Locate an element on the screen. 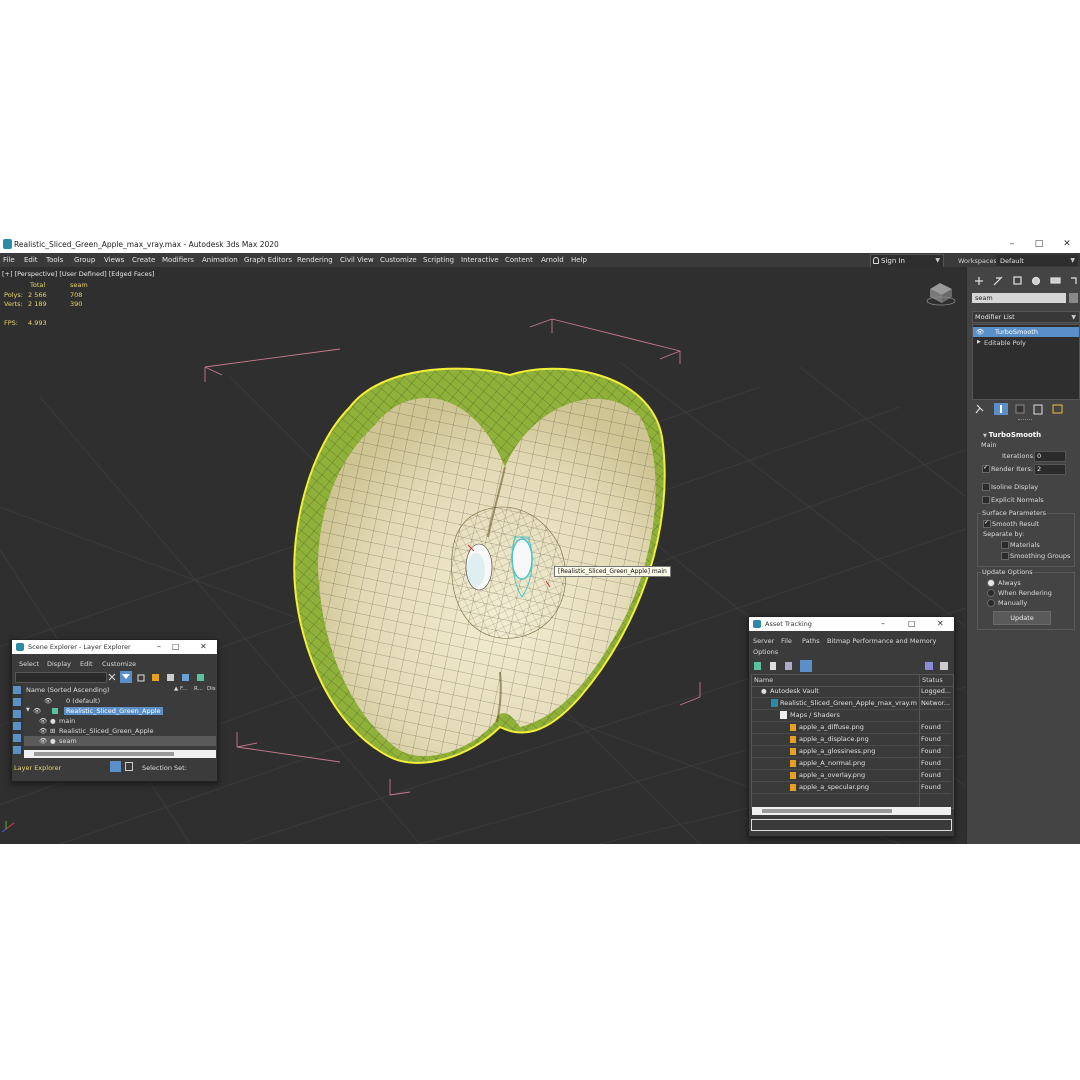 The image size is (1080, 1080). layer-explorer-label: Layer Explorer is located at coordinates (37, 768).